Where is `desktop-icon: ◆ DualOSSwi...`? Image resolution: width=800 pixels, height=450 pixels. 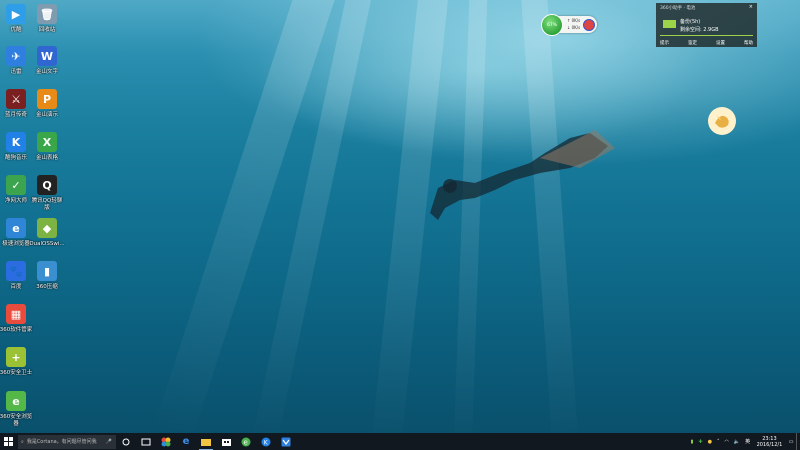
desktop-icon: ◆ DualOSSwi... is located at coordinates (47, 233).